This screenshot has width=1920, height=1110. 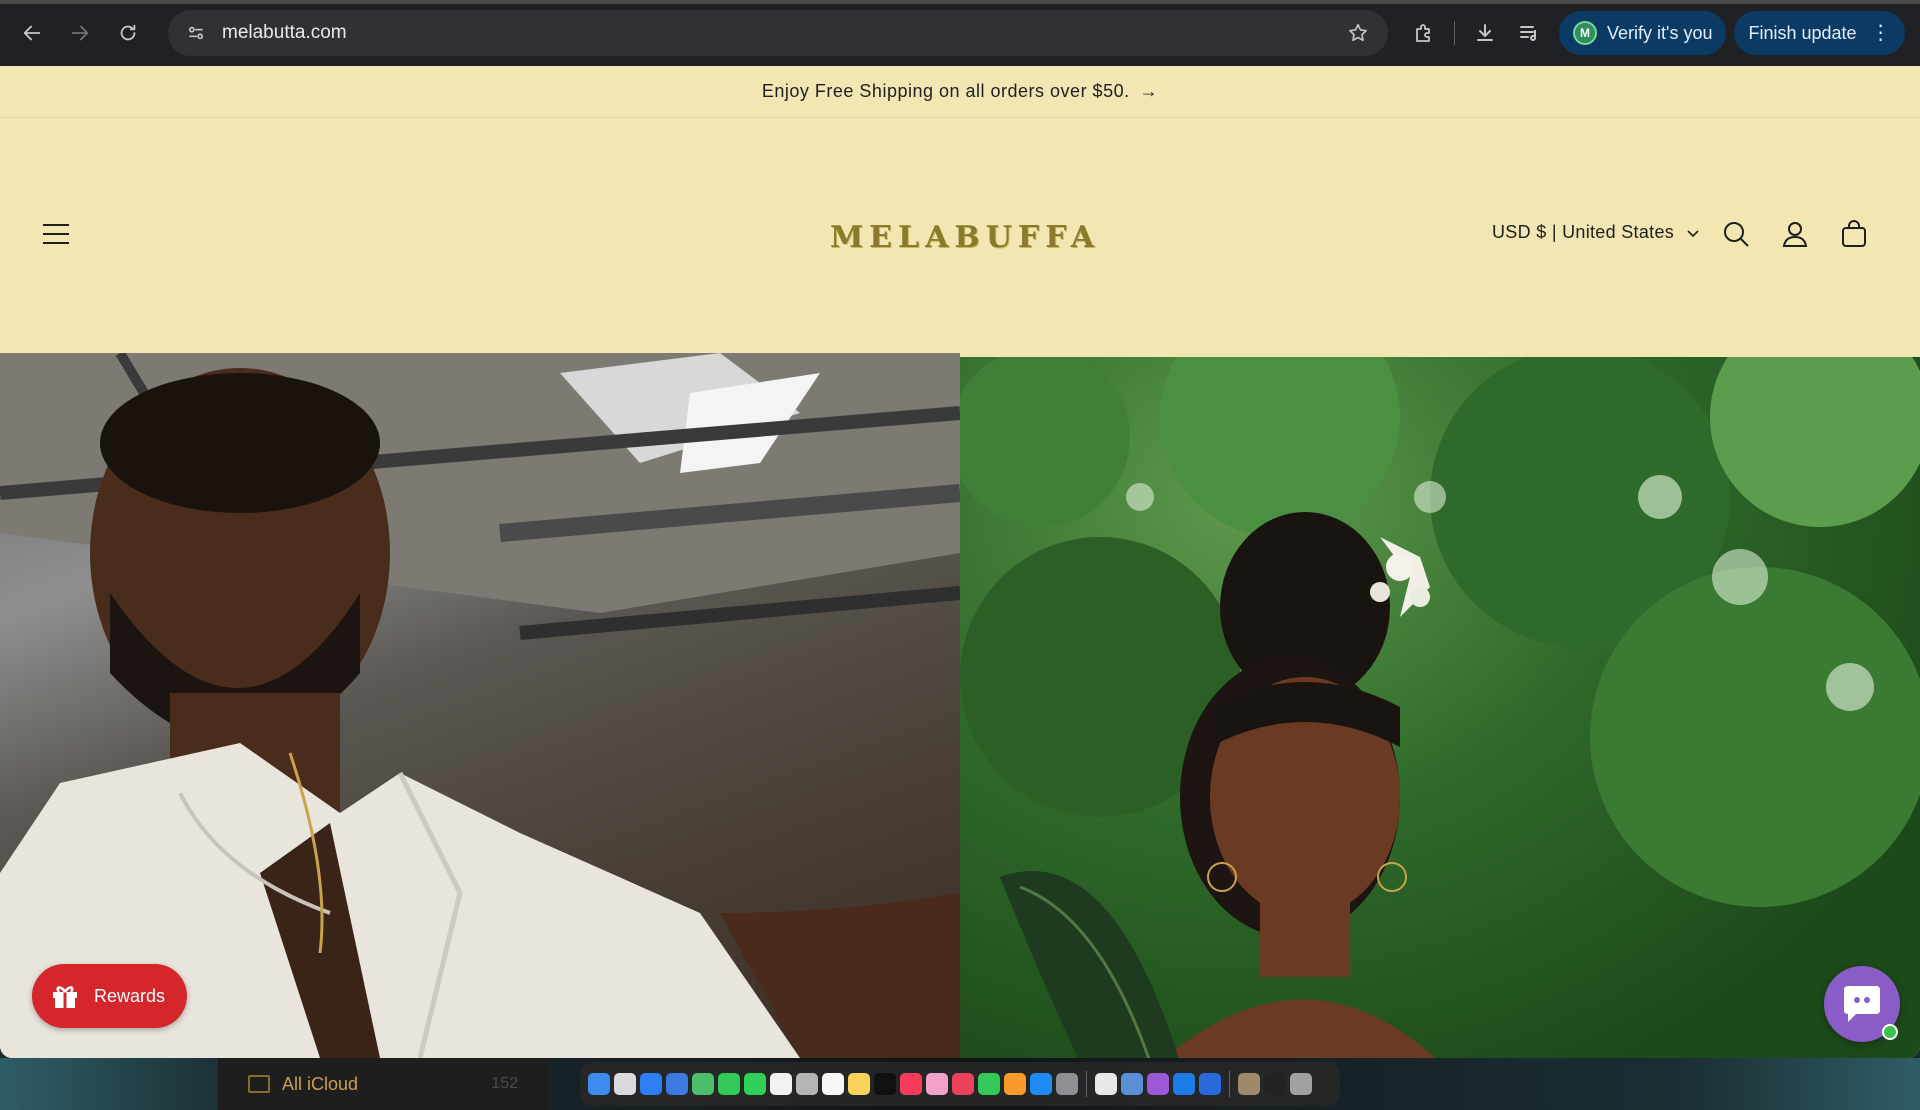 I want to click on extensions-icon, so click(x=1423, y=33).